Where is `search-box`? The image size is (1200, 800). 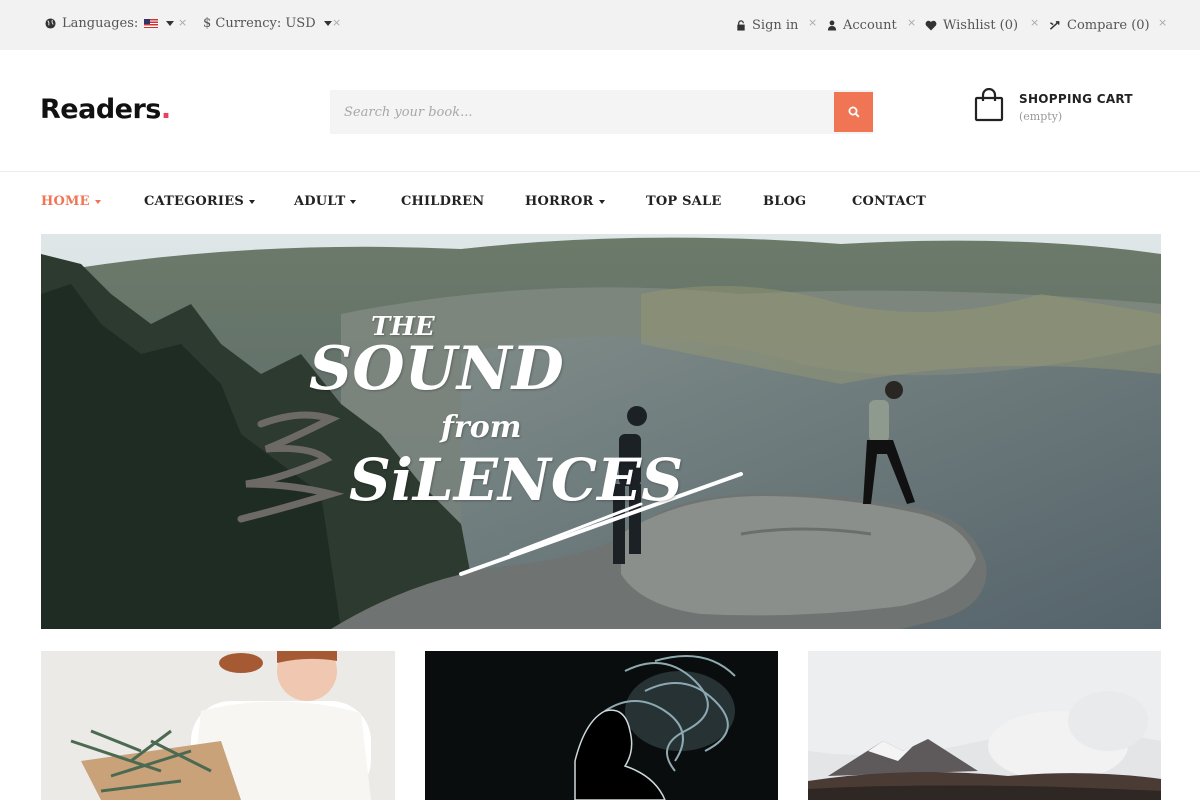 search-box is located at coordinates (601, 112).